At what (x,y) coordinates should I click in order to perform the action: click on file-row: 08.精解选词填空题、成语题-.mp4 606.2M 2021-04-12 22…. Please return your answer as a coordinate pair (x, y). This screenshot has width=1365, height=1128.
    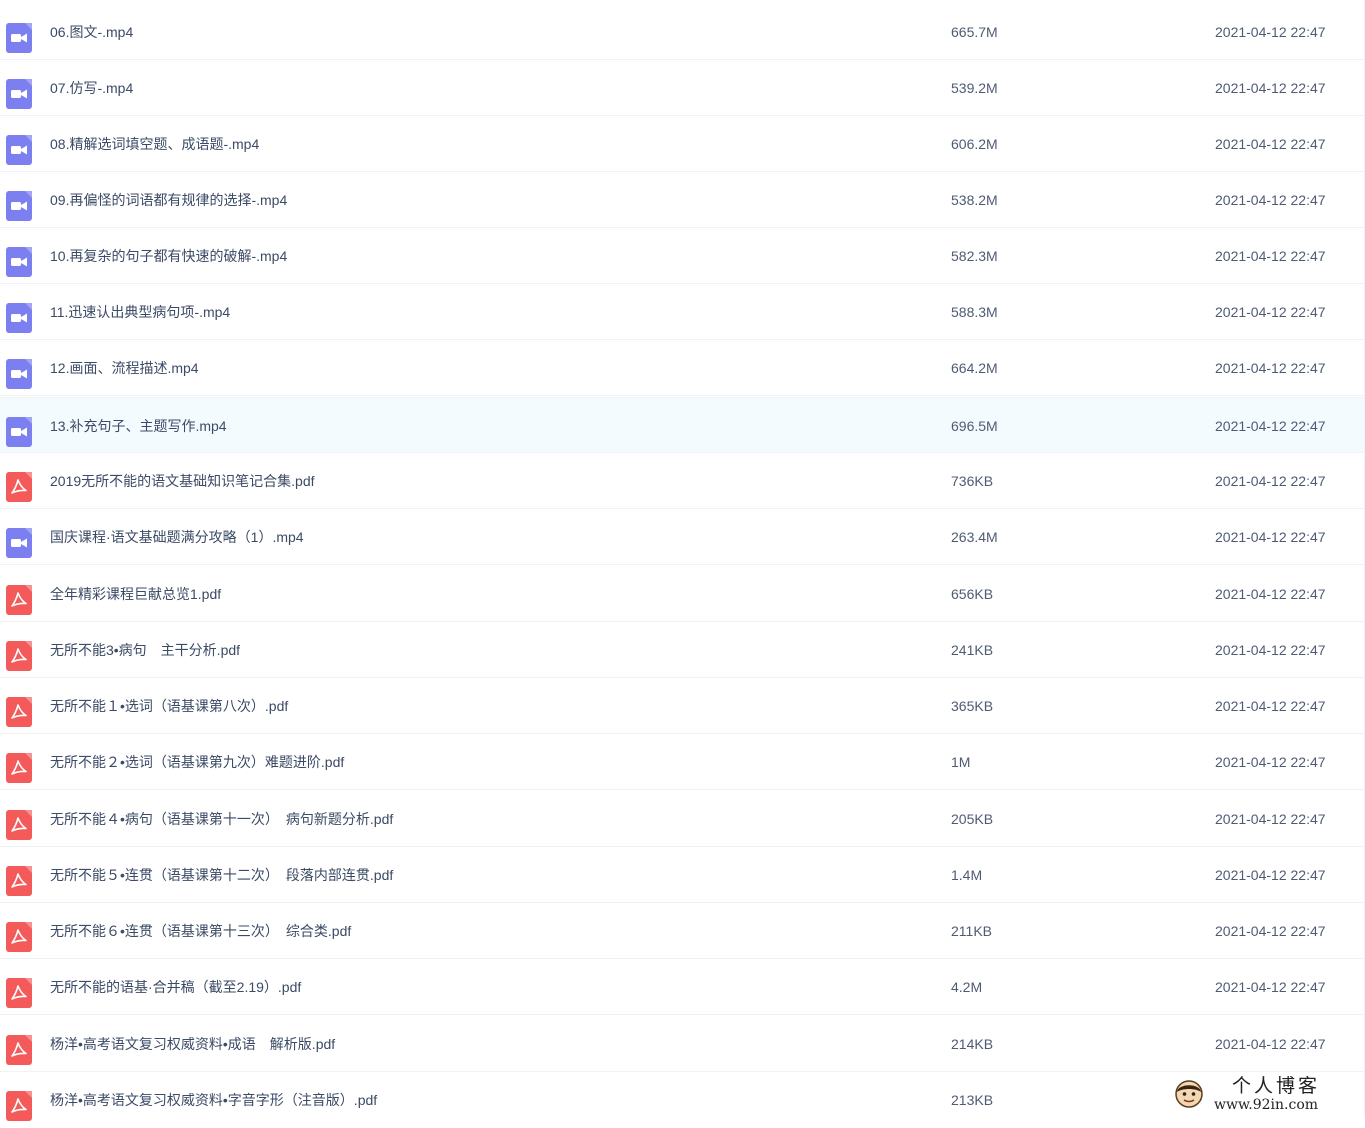
    Looking at the image, I should click on (682, 144).